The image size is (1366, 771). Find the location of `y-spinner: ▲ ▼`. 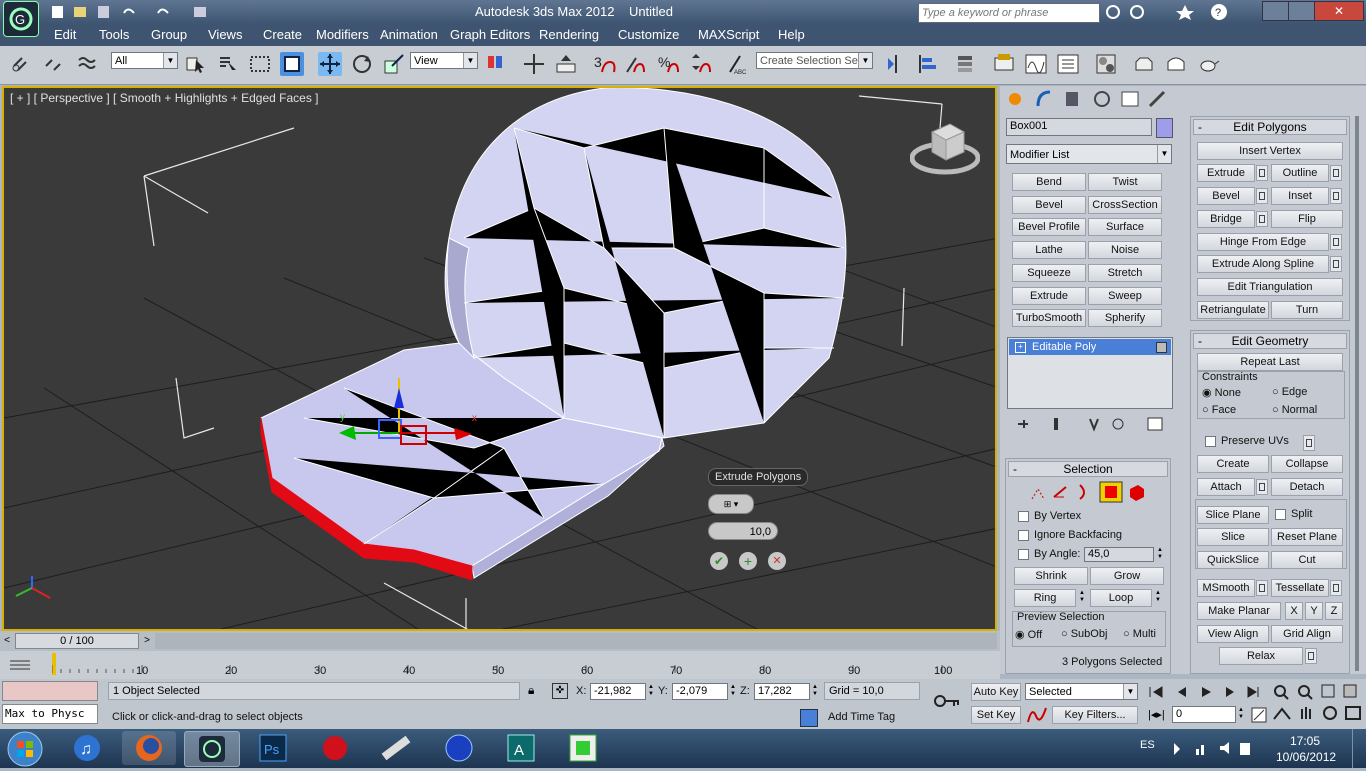

y-spinner: ▲ ▼ is located at coordinates (733, 691).